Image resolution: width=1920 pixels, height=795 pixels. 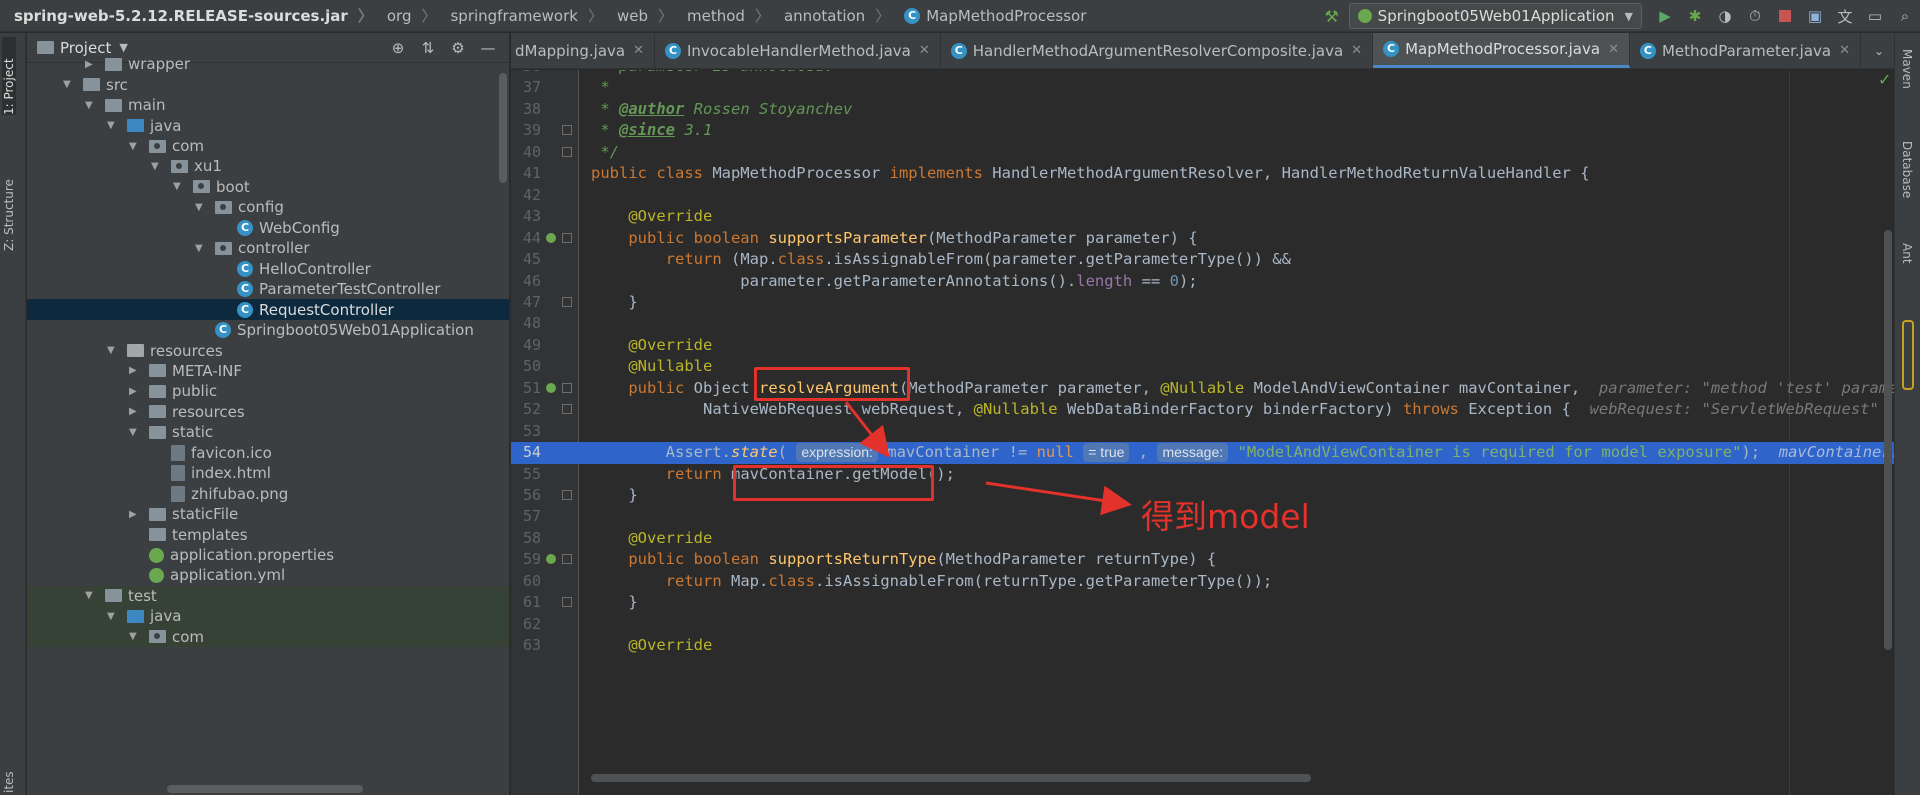 What do you see at coordinates (1332, 16) in the screenshot?
I see `build-hammer-icon: ⚒` at bounding box center [1332, 16].